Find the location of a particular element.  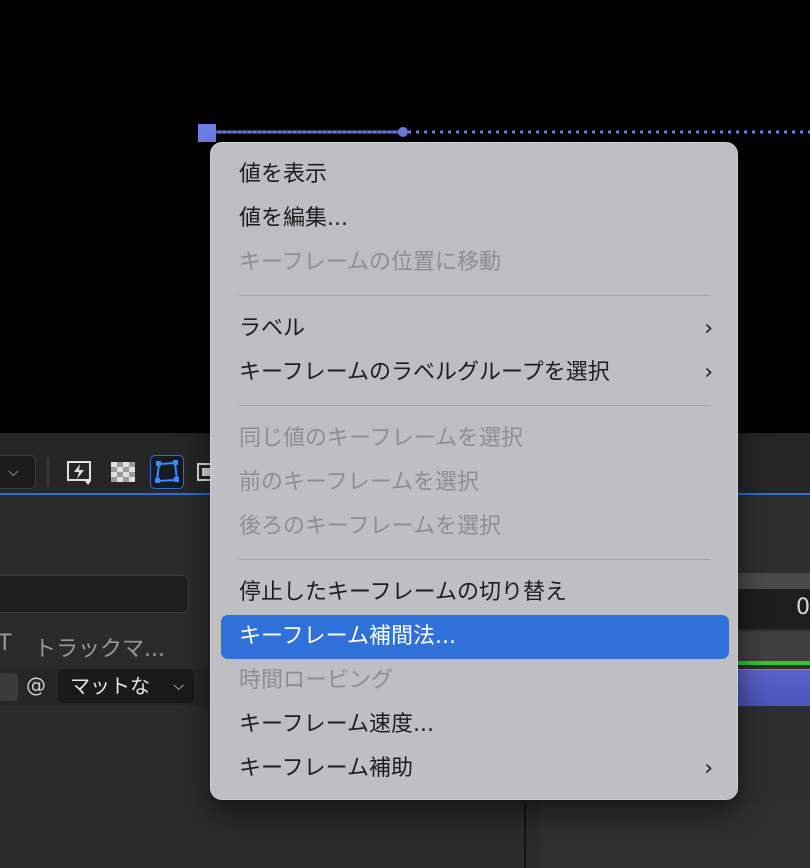

layer-duration-bar is located at coordinates (774, 687).